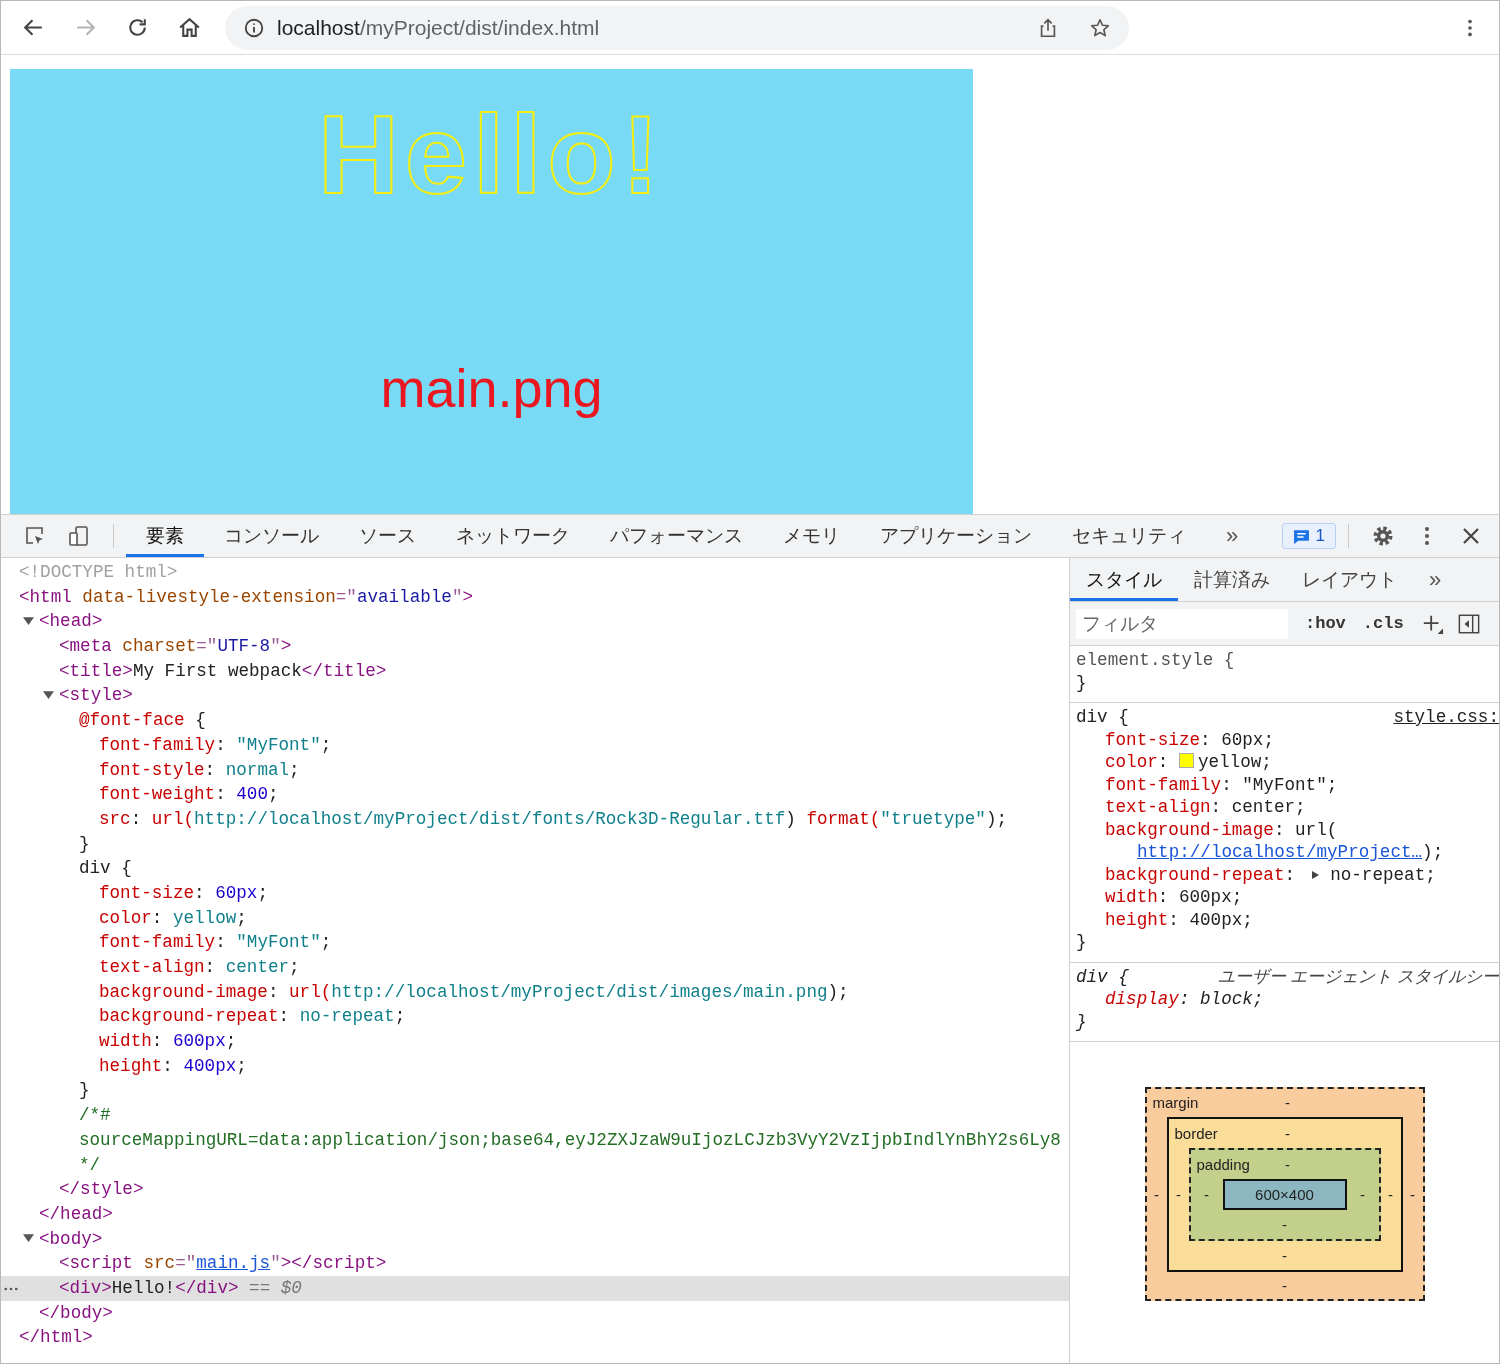 The image size is (1500, 1364). What do you see at coordinates (535, 893) in the screenshot?
I see `dom-tree-node: font-size: 60px;` at bounding box center [535, 893].